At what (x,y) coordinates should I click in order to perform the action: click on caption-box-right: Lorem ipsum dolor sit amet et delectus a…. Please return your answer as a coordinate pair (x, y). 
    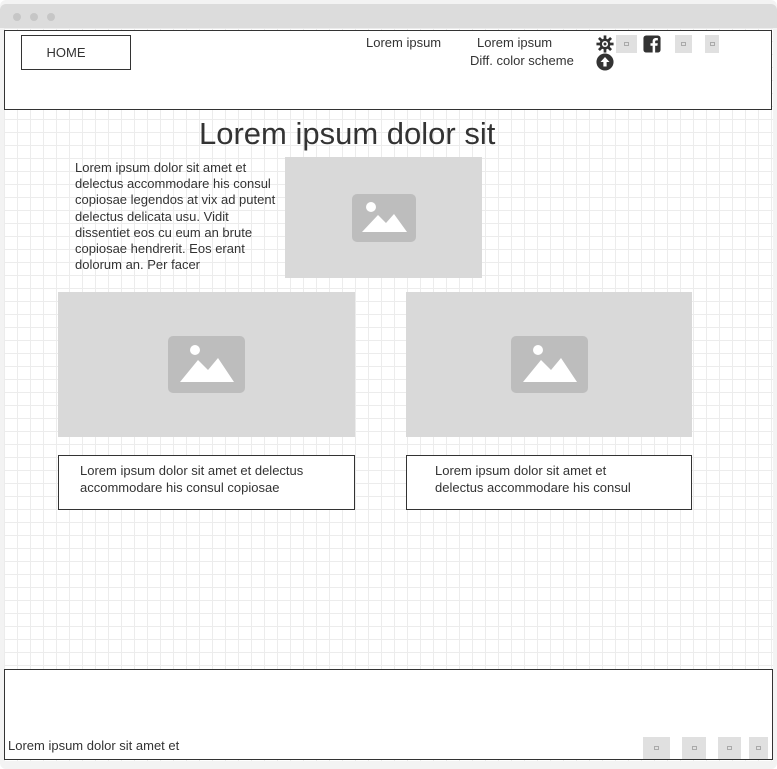
    Looking at the image, I should click on (549, 482).